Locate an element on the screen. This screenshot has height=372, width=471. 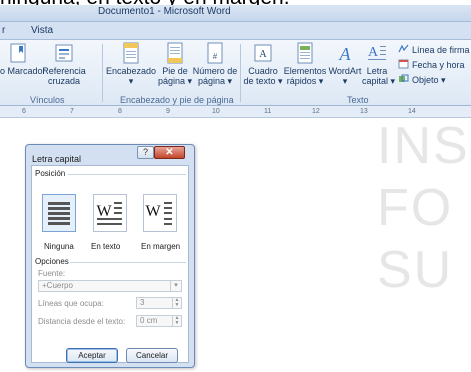
option-in-margin: W is located at coordinates (160, 213).